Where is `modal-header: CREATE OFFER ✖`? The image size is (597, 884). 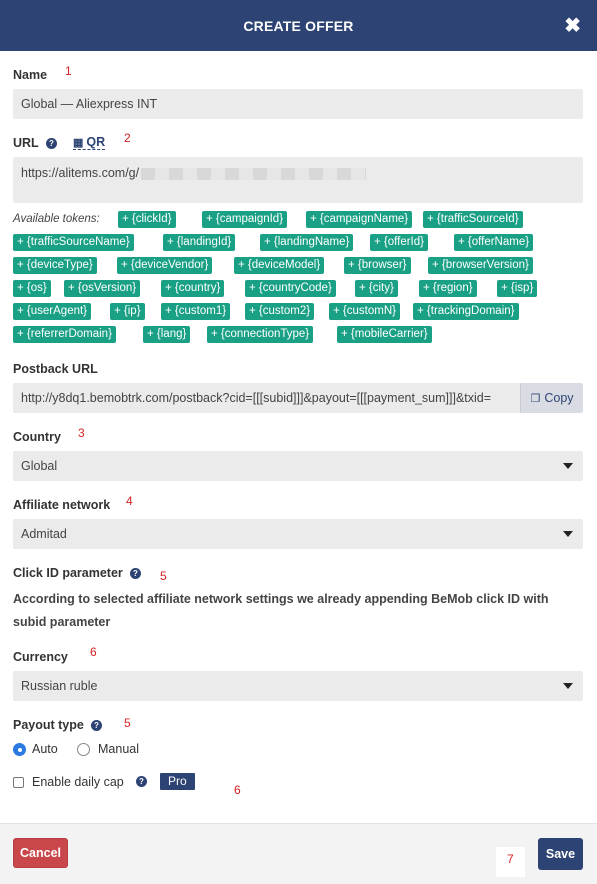
modal-header: CREATE OFFER ✖ is located at coordinates (298, 25).